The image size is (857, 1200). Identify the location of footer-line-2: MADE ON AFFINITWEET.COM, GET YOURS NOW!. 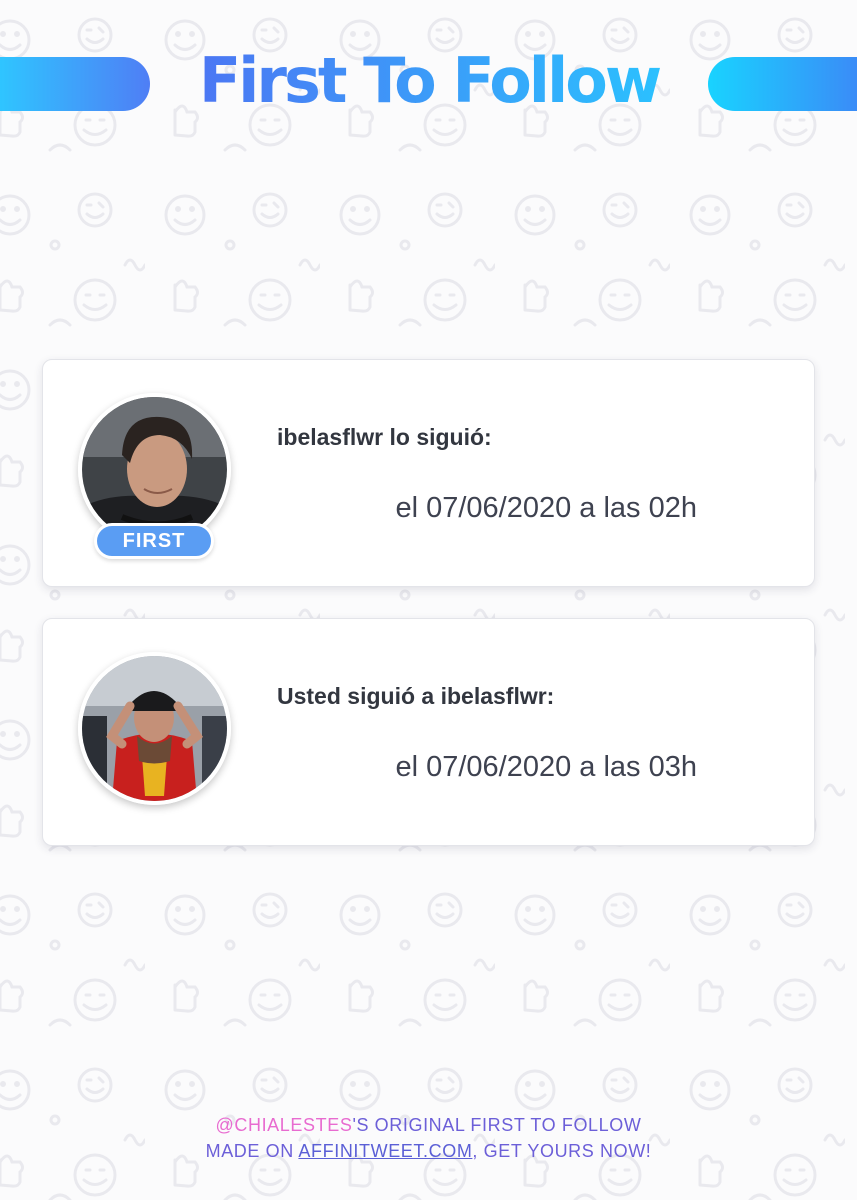
(428, 1151).